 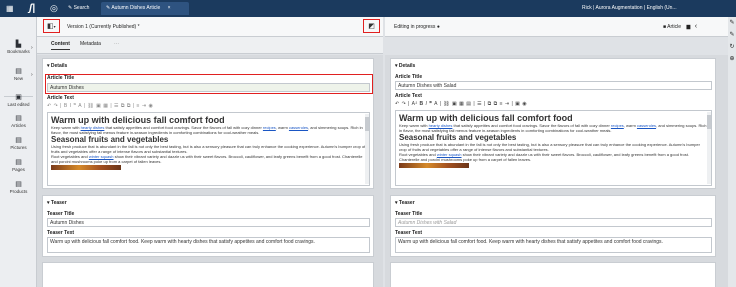 What do you see at coordinates (556, 27) in the screenshot?
I see `version-bar-right: Editing in progress ● ■ Article ▆ ‹` at bounding box center [556, 27].